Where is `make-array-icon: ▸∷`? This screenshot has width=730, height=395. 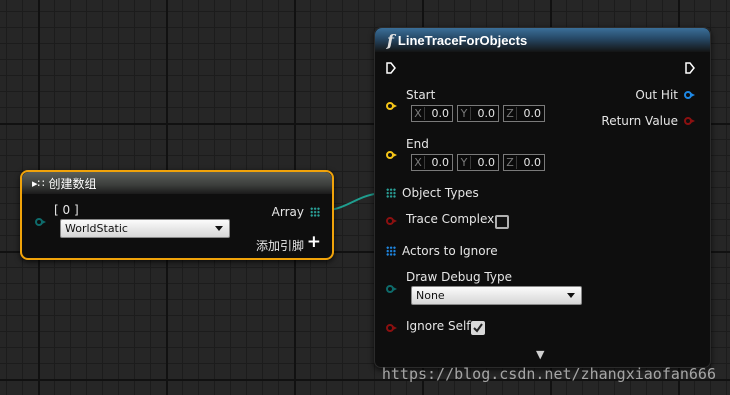
make-array-icon: ▸∷ is located at coordinates (38, 183).